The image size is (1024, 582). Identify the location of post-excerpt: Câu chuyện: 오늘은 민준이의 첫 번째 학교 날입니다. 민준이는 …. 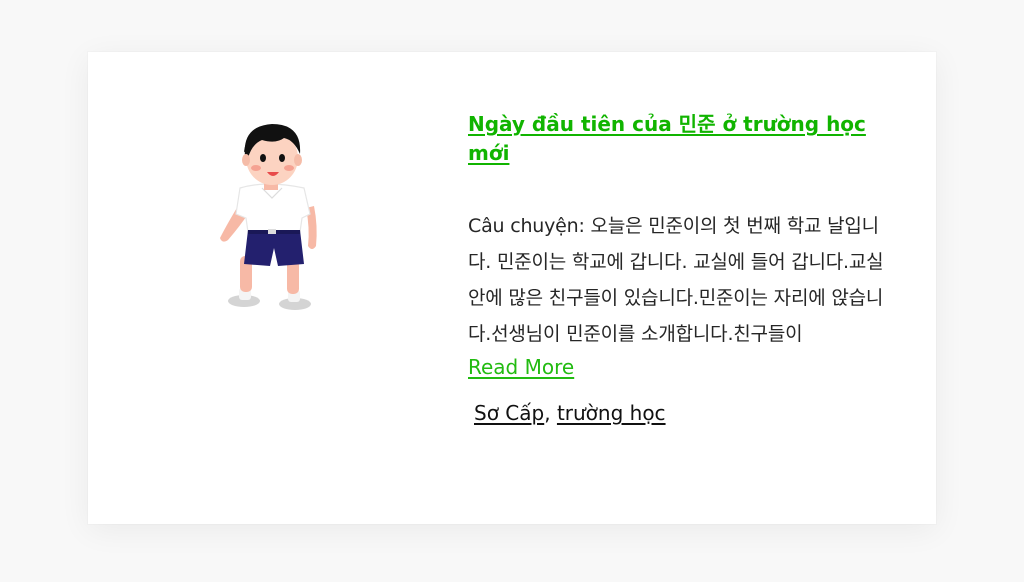
(676, 280).